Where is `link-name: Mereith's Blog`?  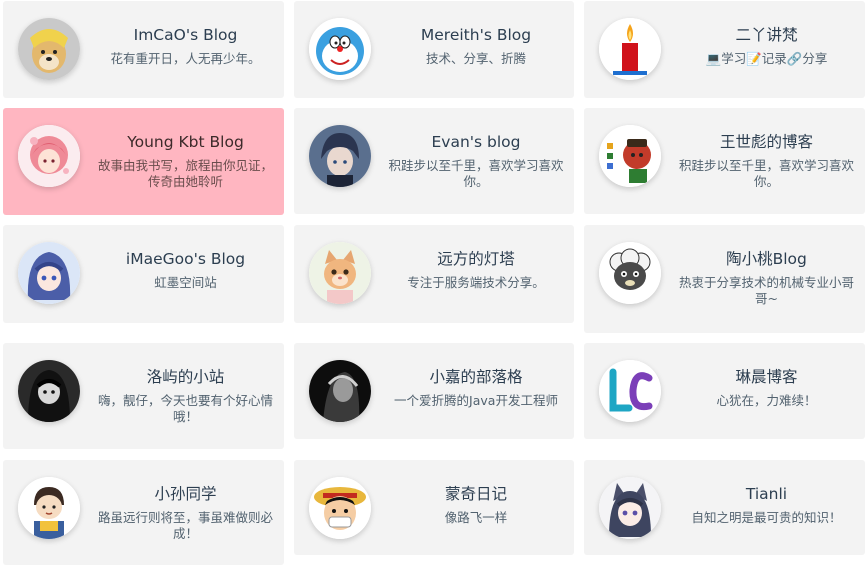
link-name: Mereith's Blog is located at coordinates (476, 35).